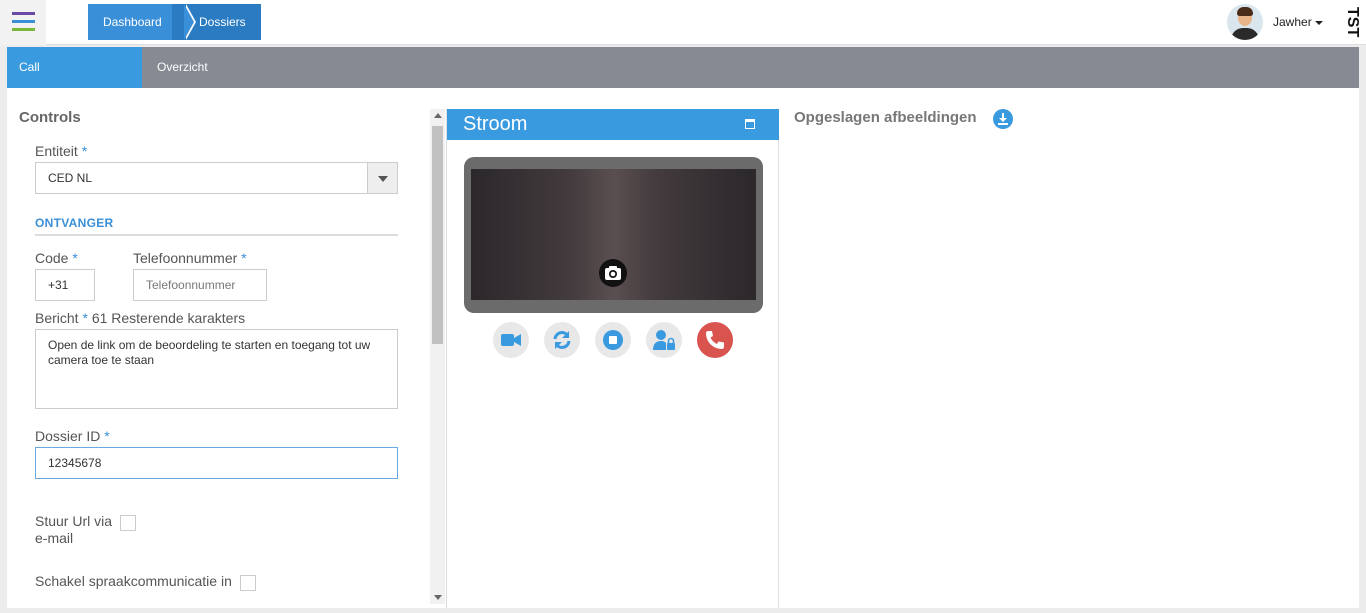 The image size is (1366, 613). What do you see at coordinates (65, 285) in the screenshot?
I see `code-input: +31` at bounding box center [65, 285].